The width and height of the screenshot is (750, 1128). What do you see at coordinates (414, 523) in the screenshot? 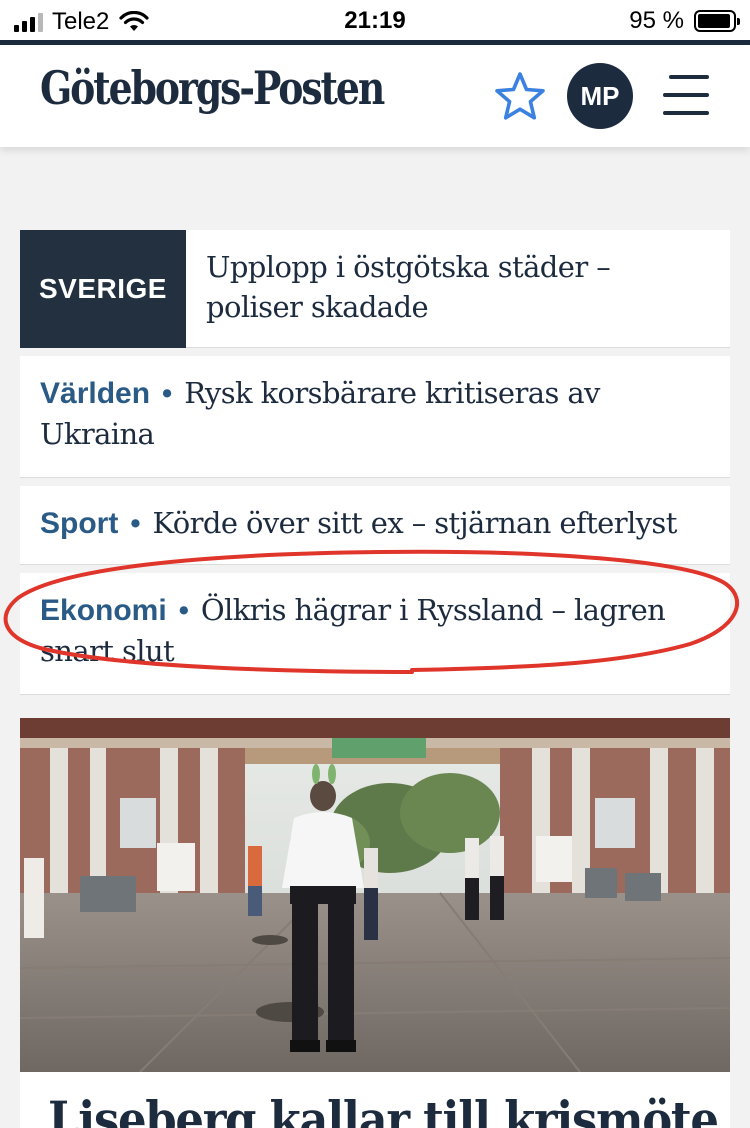
I see `headline-title: Körde över sitt ex – stjärnan efterlyst` at bounding box center [414, 523].